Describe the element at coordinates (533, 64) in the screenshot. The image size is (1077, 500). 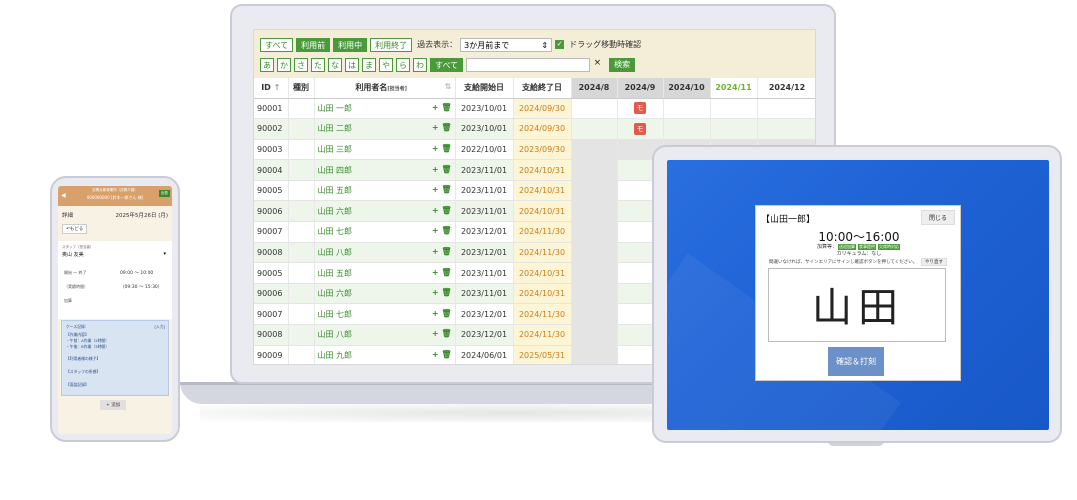
I see `search-input: ×` at that location.